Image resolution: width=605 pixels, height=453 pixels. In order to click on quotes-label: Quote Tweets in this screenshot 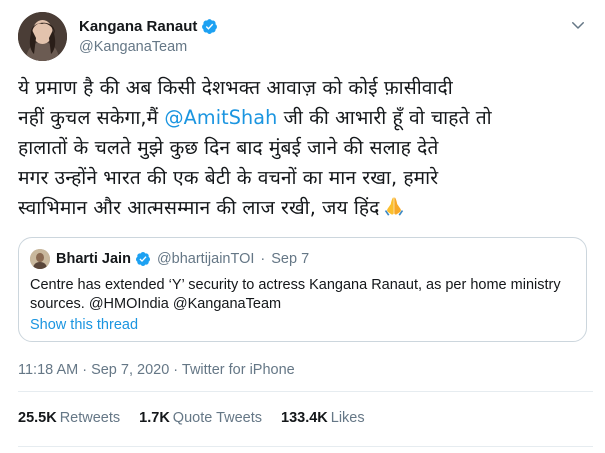, I will do `click(217, 418)`.